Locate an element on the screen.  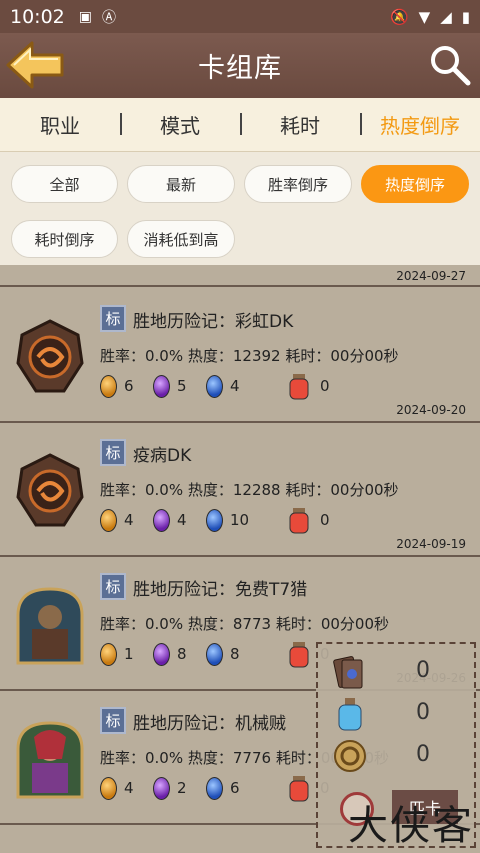
deck-date: 2024-09-19 is located at coordinates (431, 544).